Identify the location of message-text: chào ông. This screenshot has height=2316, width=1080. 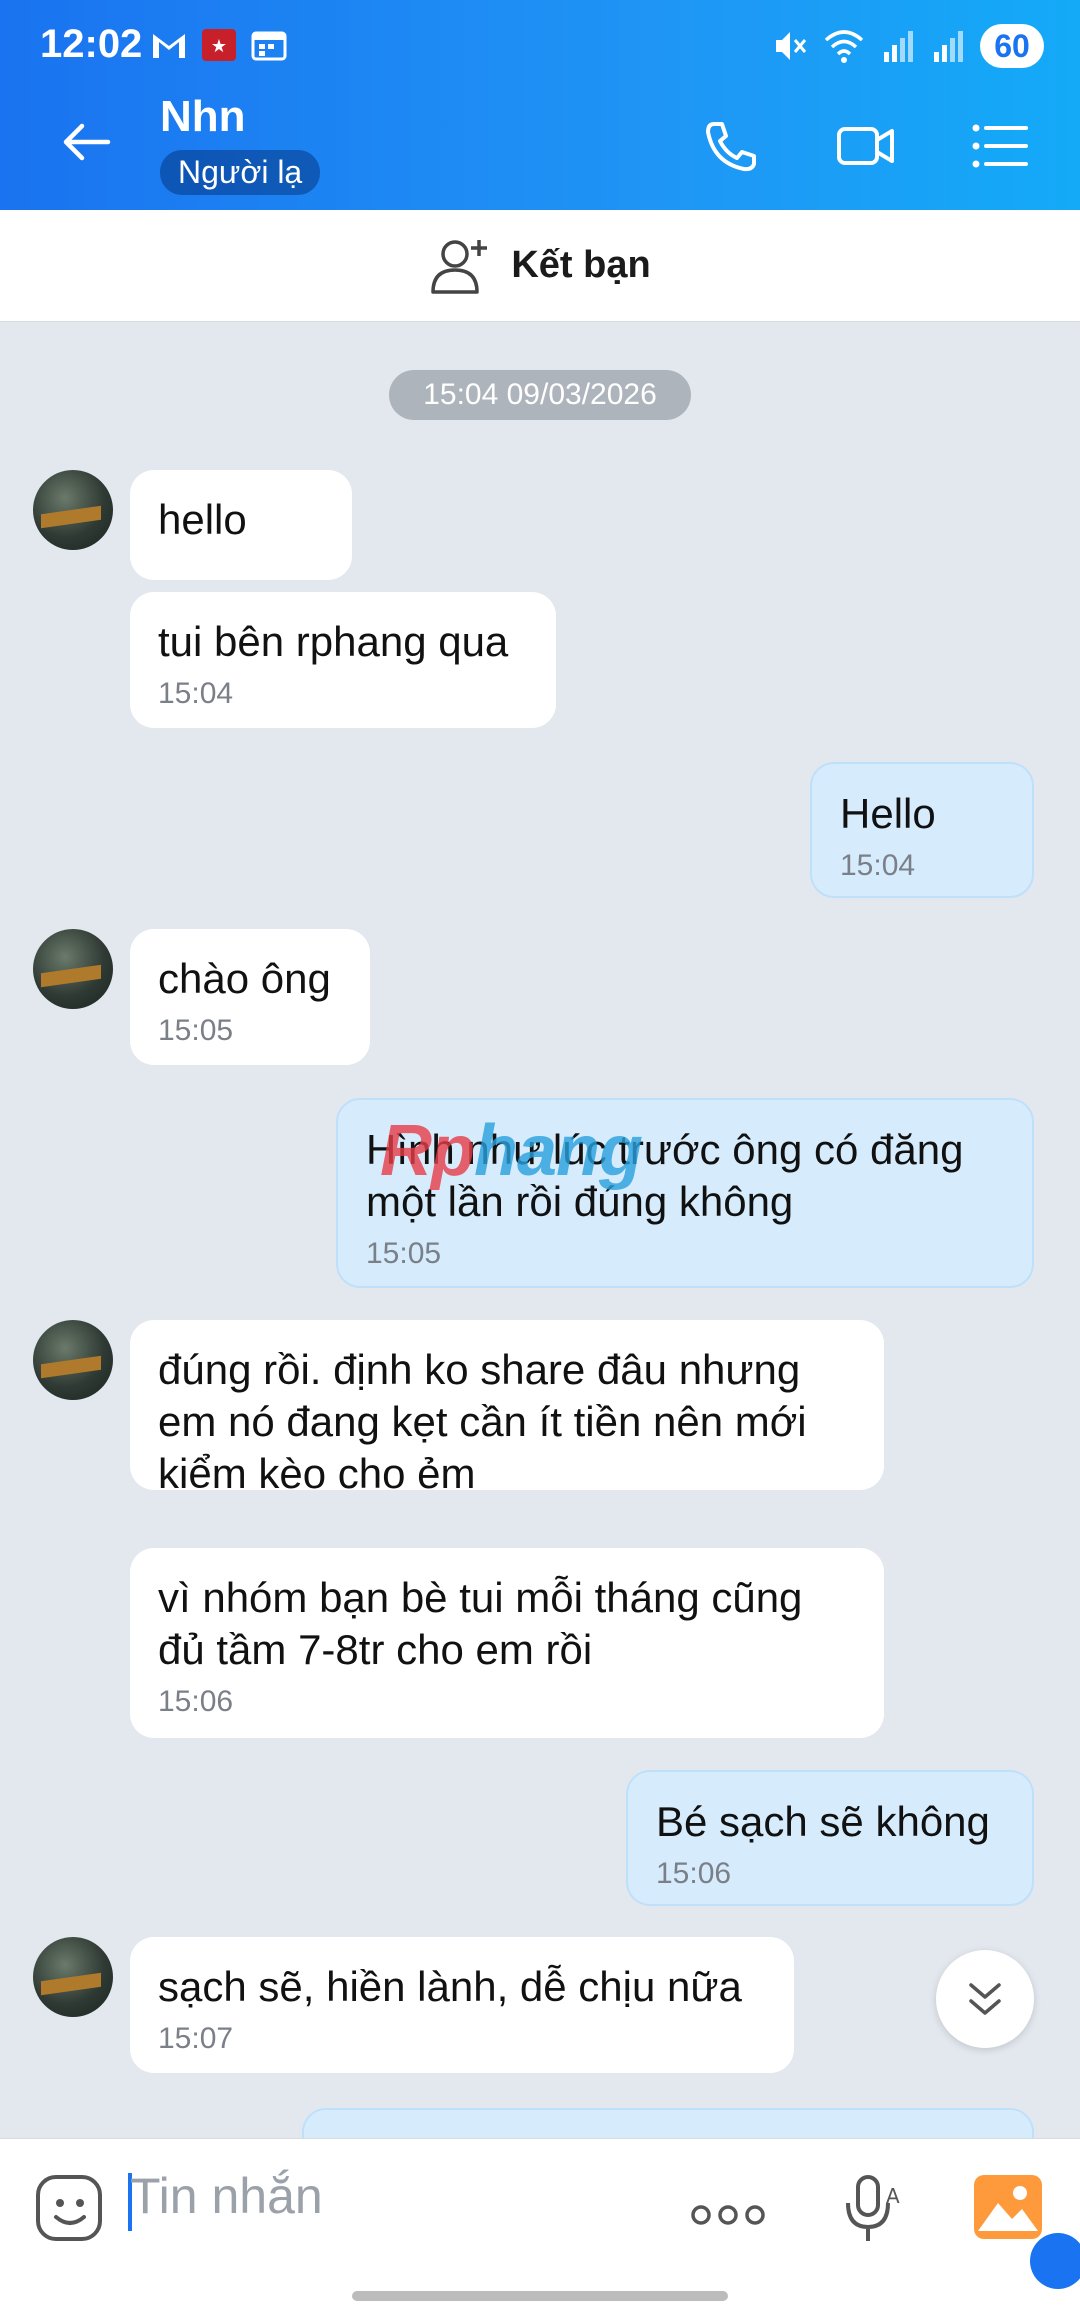
(244, 978).